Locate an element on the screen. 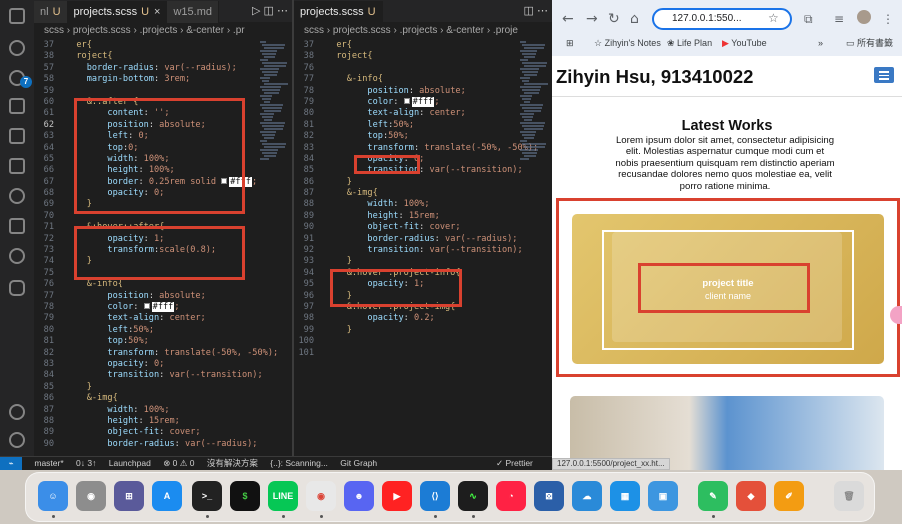  chrome-icon: ◉ is located at coordinates (321, 496).